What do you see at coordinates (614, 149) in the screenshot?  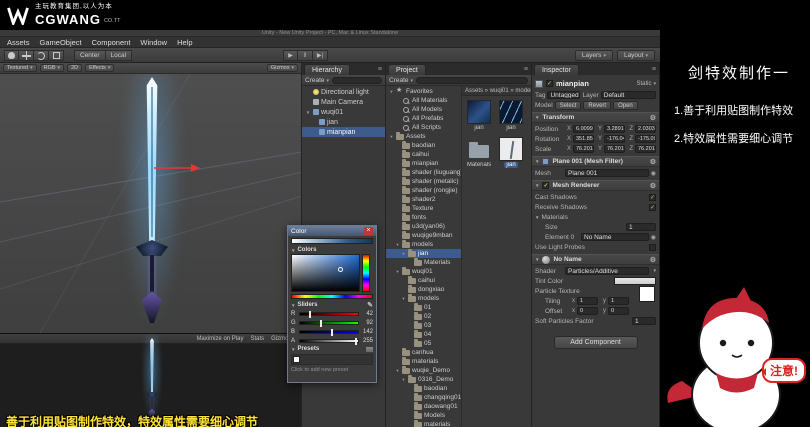 I see `value-field-y: 76.2011` at bounding box center [614, 149].